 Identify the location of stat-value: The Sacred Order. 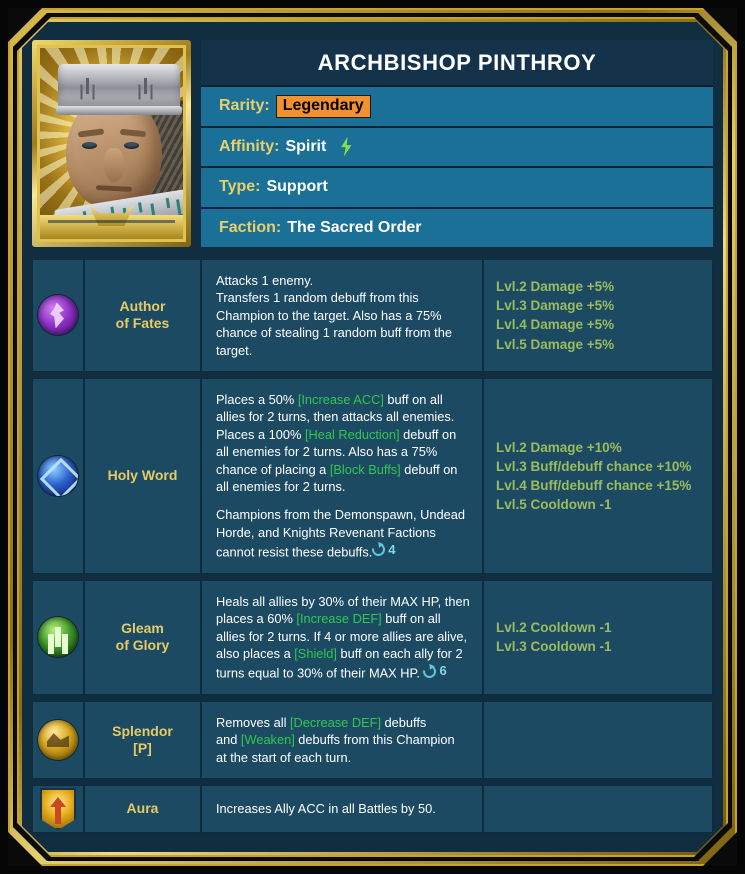
(354, 227).